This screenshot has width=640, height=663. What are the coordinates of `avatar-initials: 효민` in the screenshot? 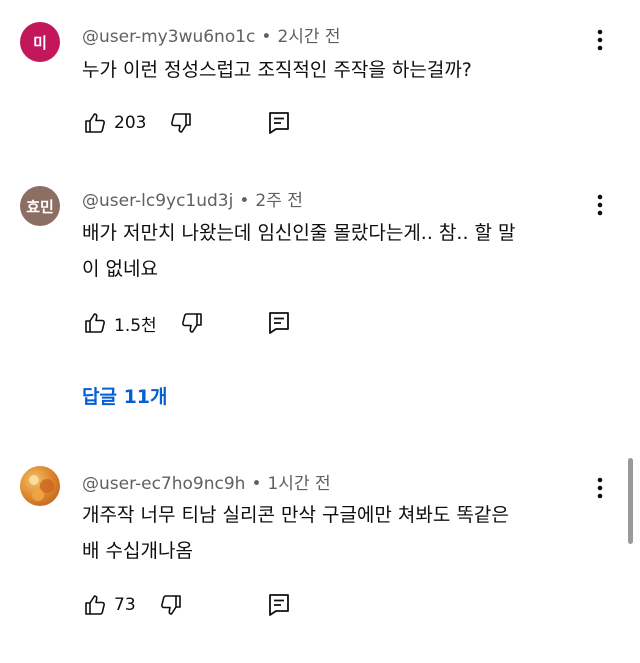 It's located at (40, 206).